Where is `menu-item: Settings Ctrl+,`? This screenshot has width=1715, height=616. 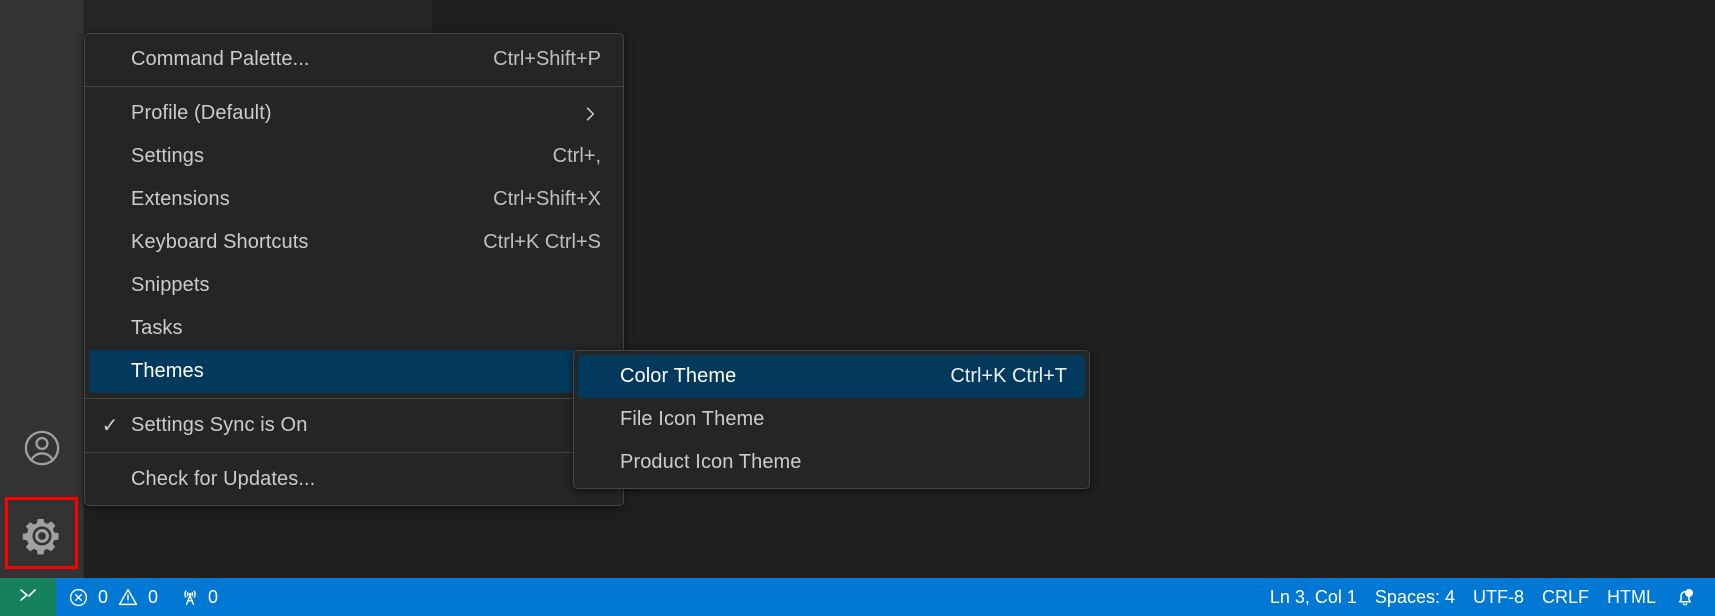 menu-item: Settings Ctrl+, is located at coordinates (354, 156).